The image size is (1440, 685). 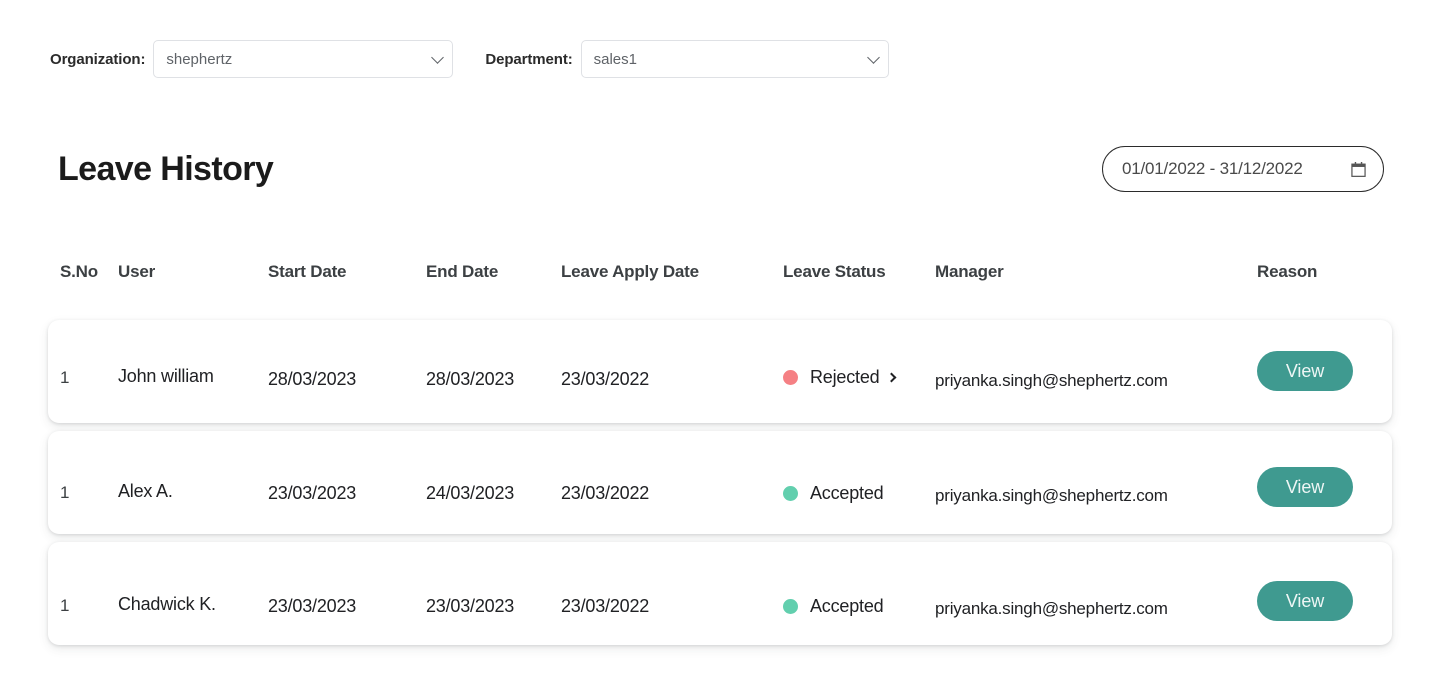 I want to click on title-row: Leave History 01/01/2022 - 31/12/2022, so click(x=721, y=169).